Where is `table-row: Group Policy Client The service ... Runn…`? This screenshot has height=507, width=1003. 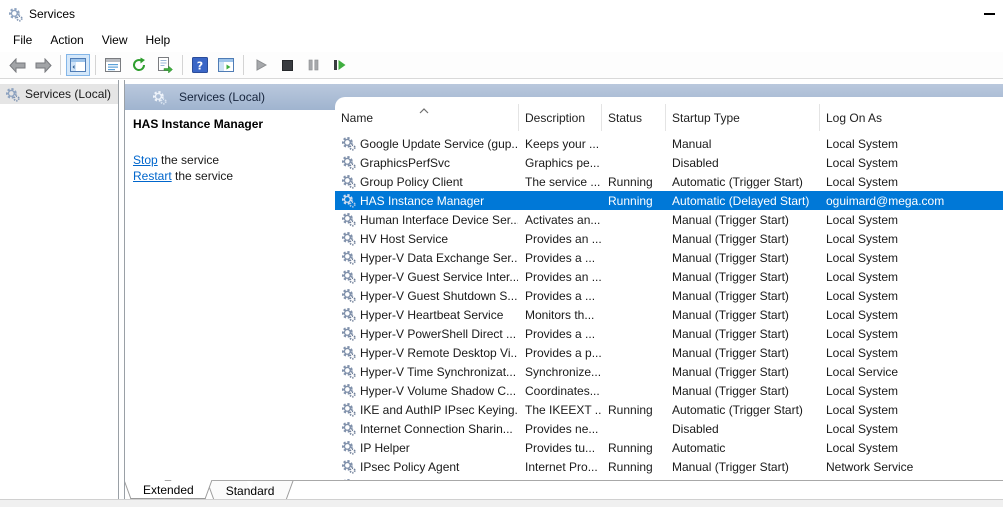
table-row: Group Policy Client The service ... Runn… is located at coordinates (669, 181).